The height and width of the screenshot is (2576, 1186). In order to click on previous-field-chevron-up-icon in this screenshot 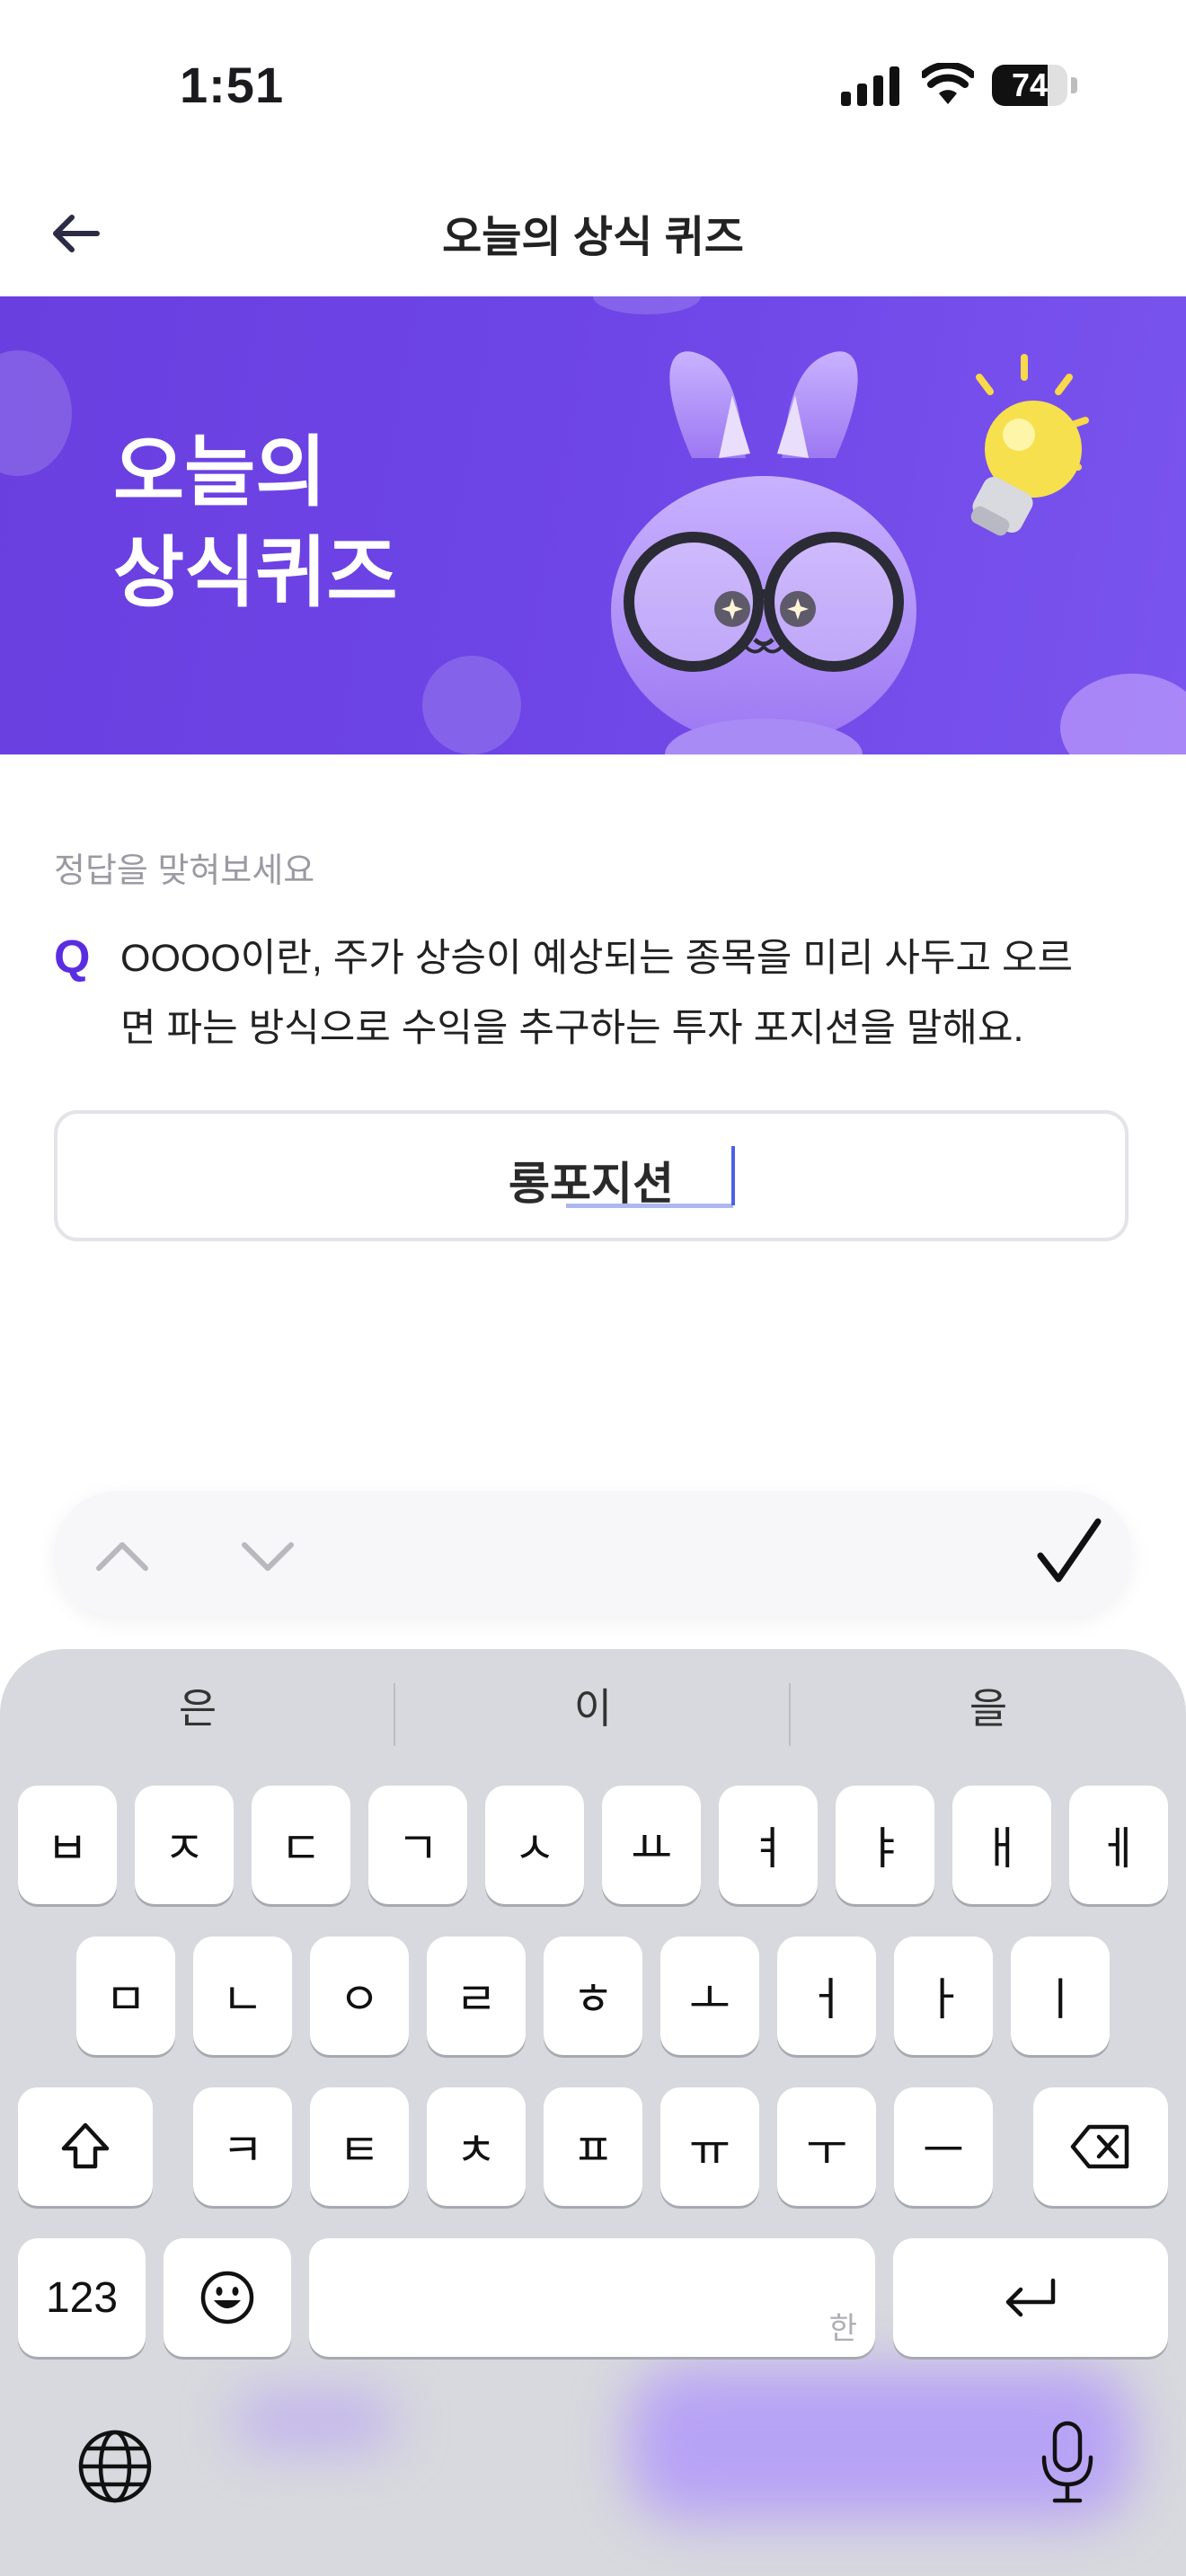, I will do `click(122, 1555)`.